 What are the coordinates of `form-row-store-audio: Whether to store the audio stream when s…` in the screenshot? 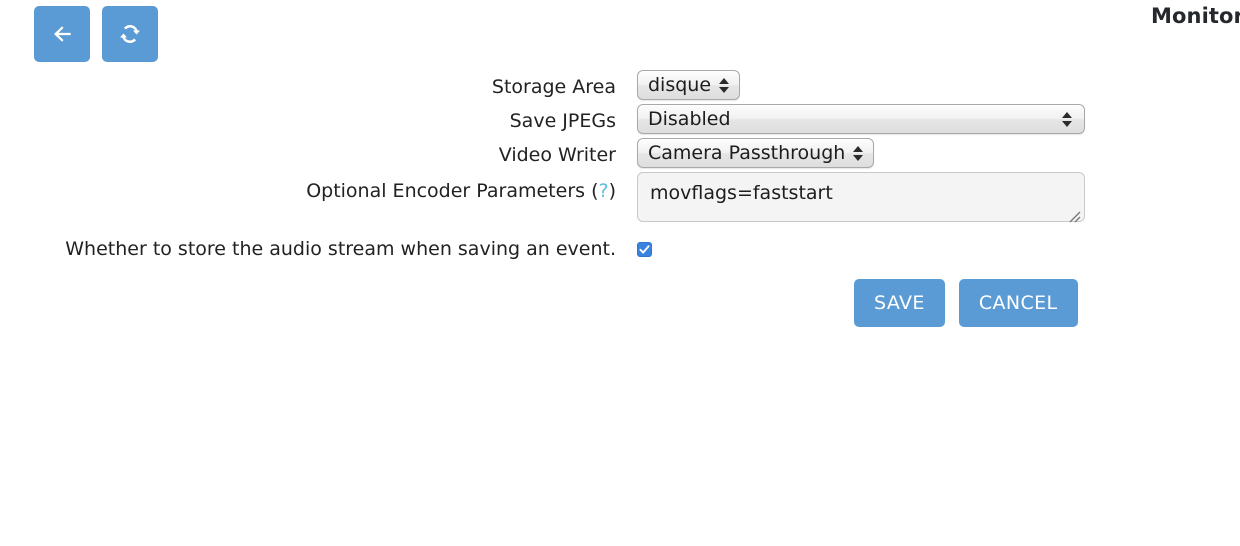 It's located at (620, 249).